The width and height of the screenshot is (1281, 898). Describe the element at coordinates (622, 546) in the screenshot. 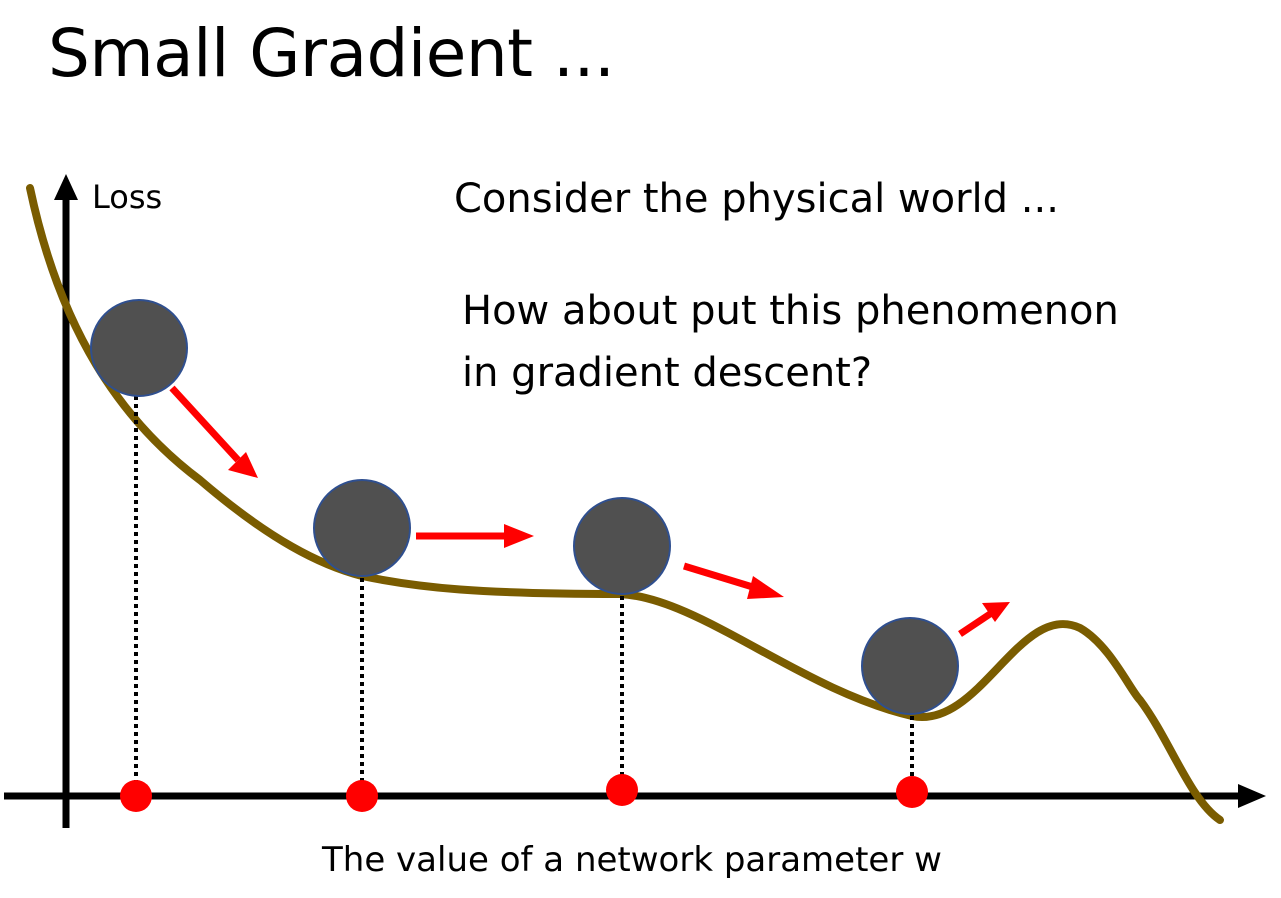

I see `ball-plateau` at that location.